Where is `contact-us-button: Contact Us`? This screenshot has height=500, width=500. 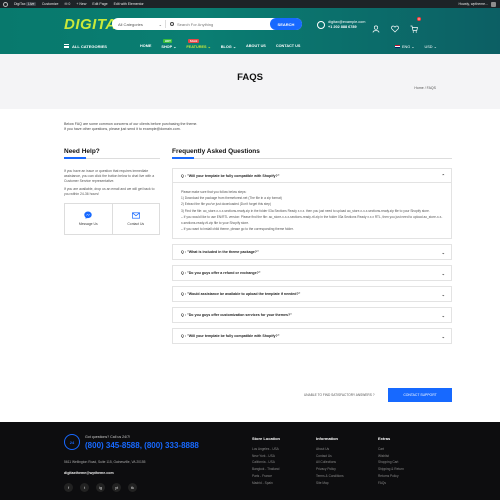 contact-us-button: Contact Us is located at coordinates (135, 218).